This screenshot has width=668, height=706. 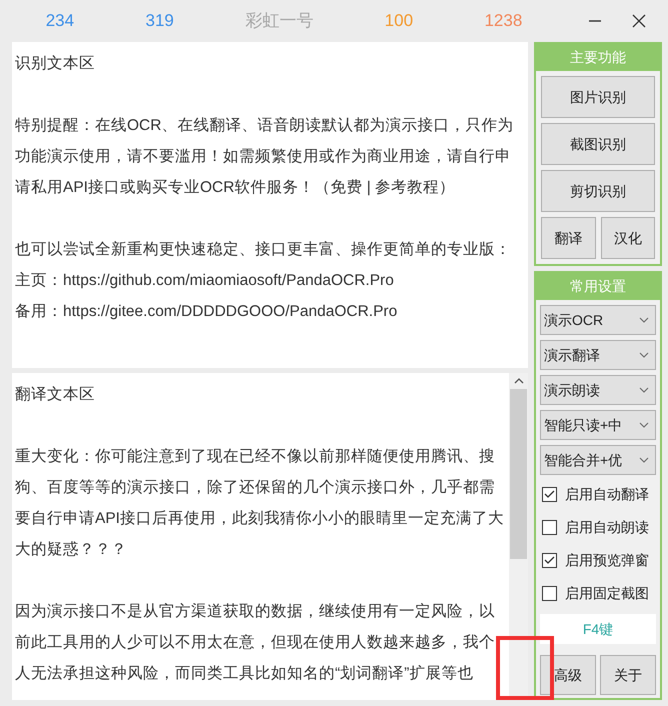 I want to click on counter-text: 100, so click(x=399, y=21).